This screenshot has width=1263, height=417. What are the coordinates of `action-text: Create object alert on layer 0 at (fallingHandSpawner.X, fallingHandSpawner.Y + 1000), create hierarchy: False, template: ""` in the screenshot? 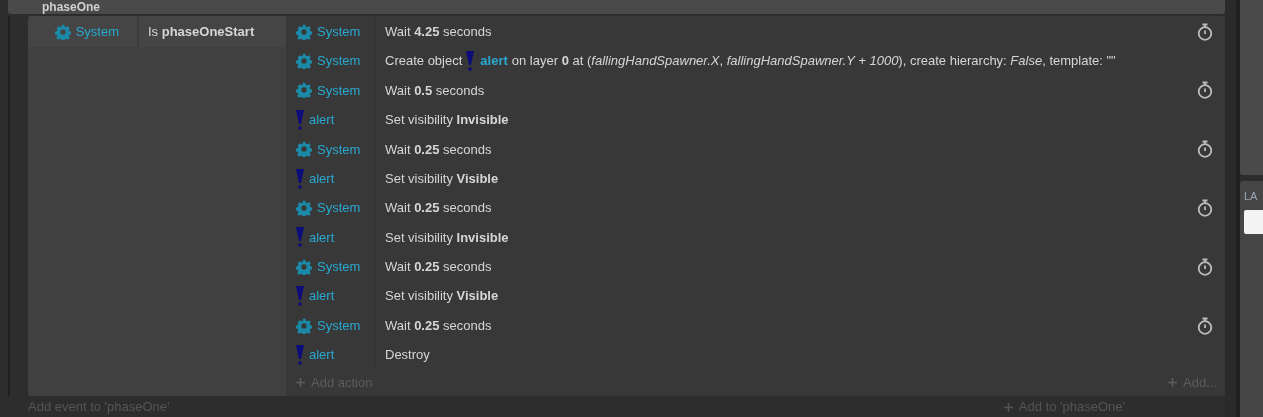 It's located at (750, 61).